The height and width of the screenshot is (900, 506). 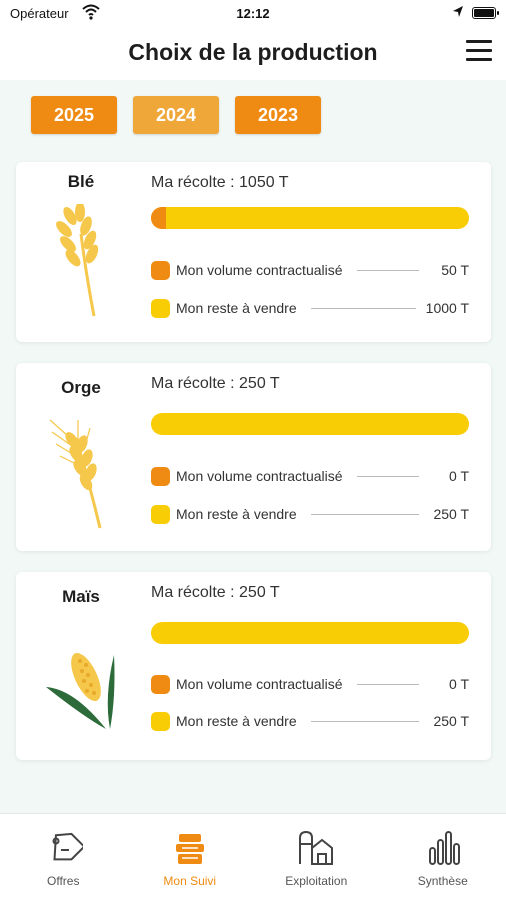 I want to click on app-header: Choix de la production, so click(x=253, y=54).